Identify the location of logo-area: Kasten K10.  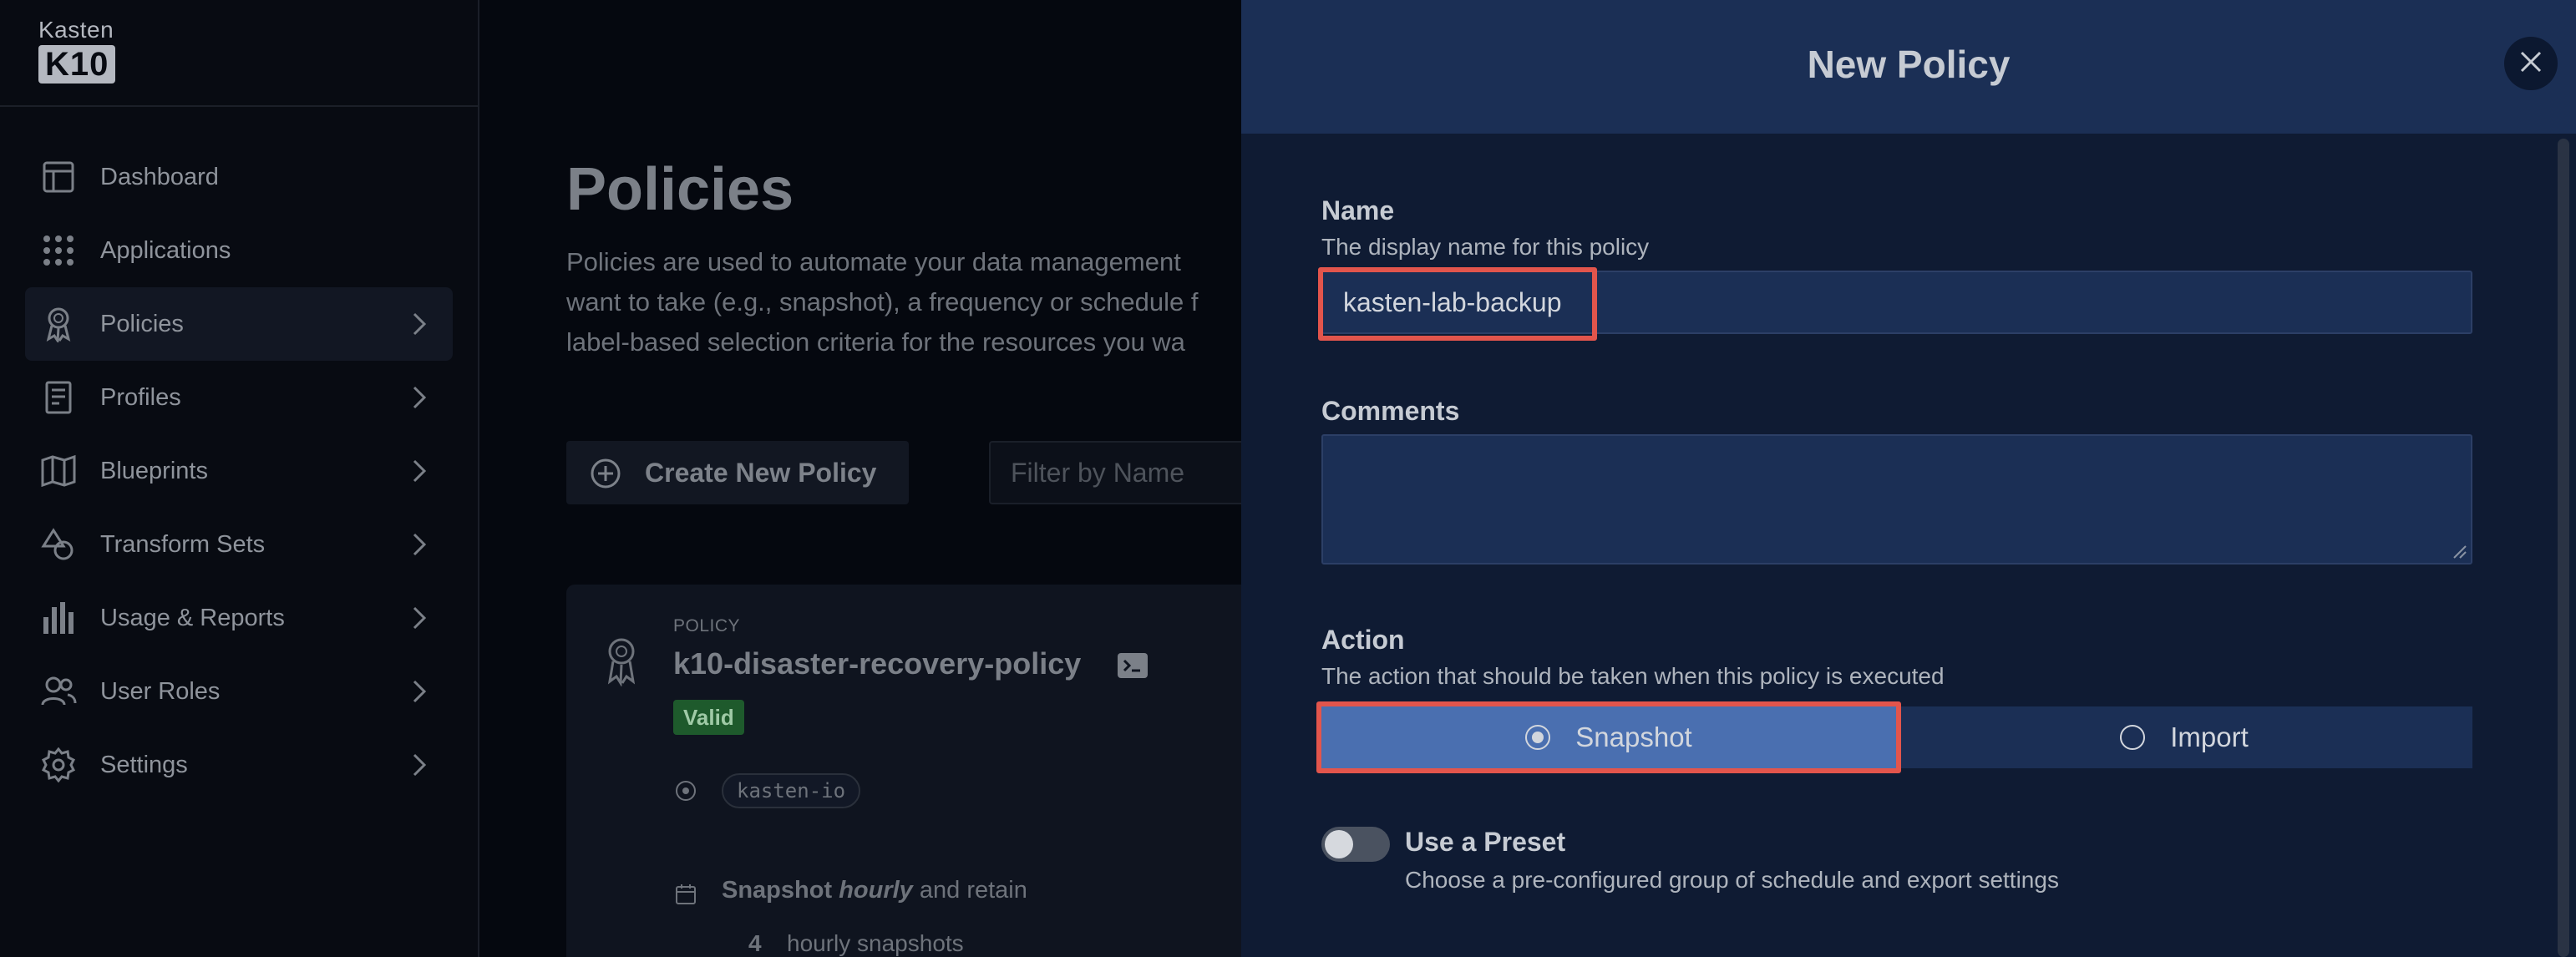
(239, 54).